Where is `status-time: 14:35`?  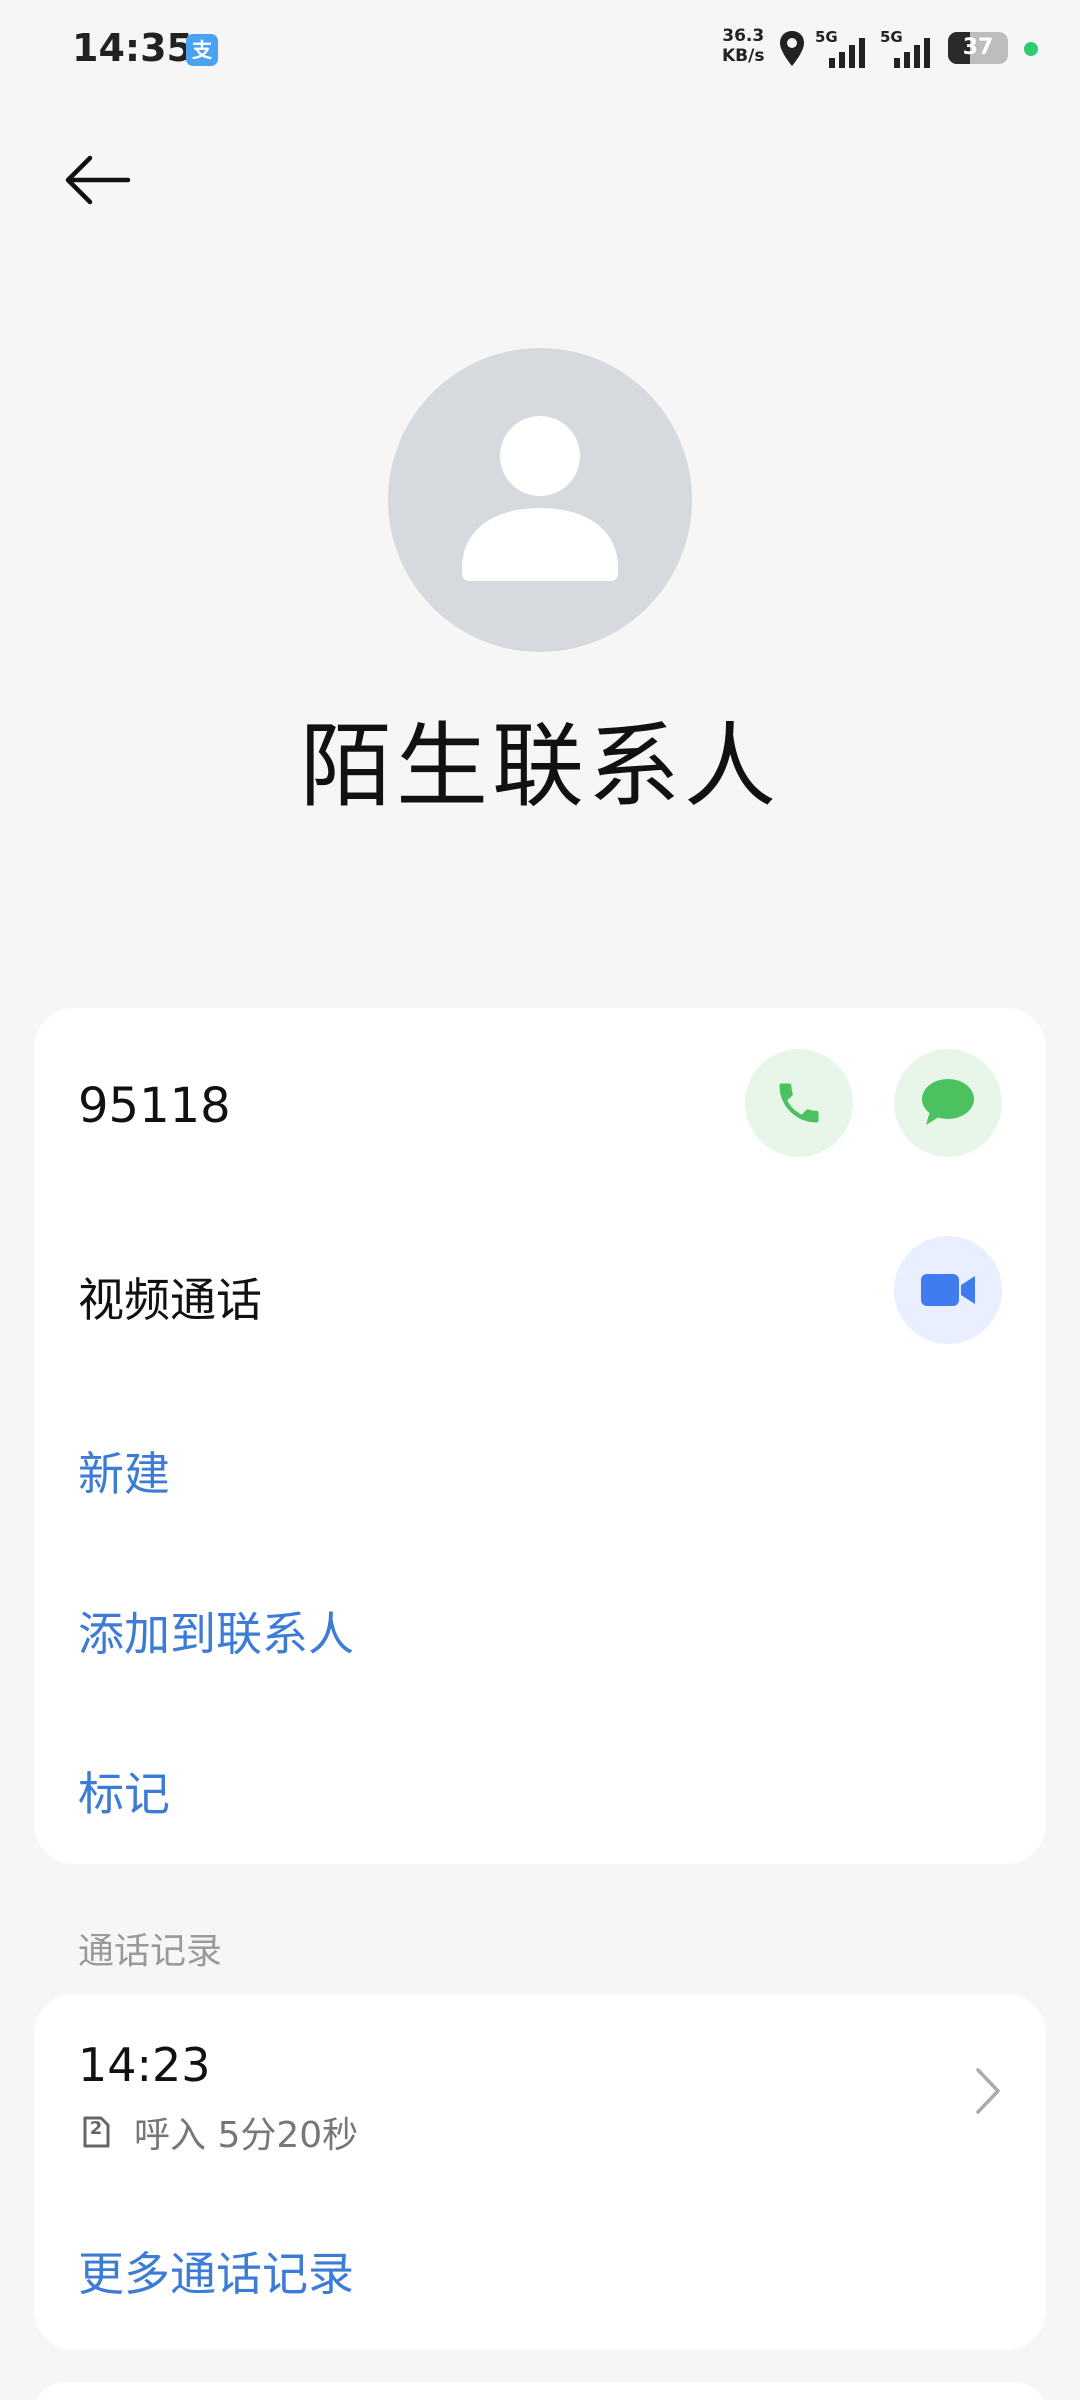
status-time: 14:35 is located at coordinates (132, 48).